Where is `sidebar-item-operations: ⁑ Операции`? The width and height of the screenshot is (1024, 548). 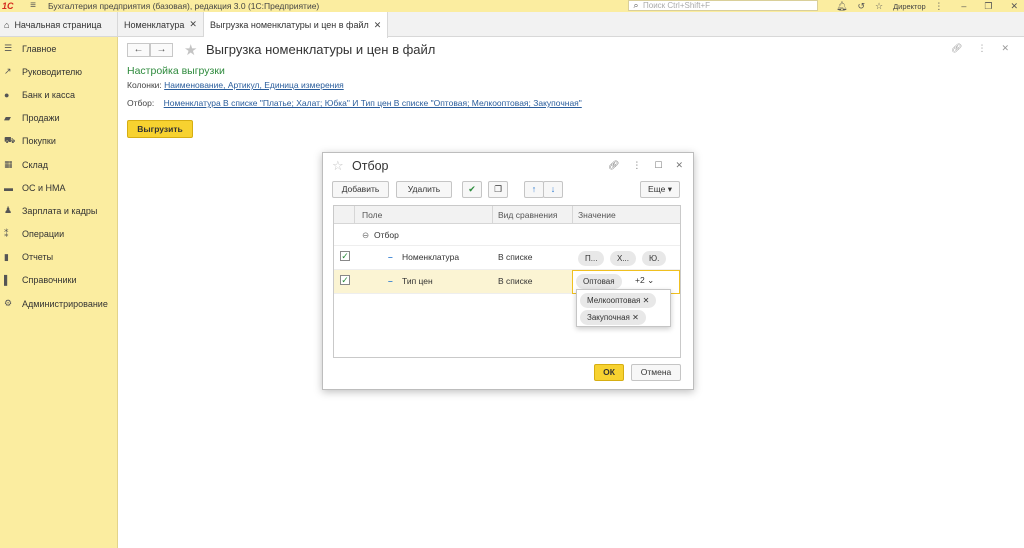 sidebar-item-operations: ⁑ Операции is located at coordinates (58, 234).